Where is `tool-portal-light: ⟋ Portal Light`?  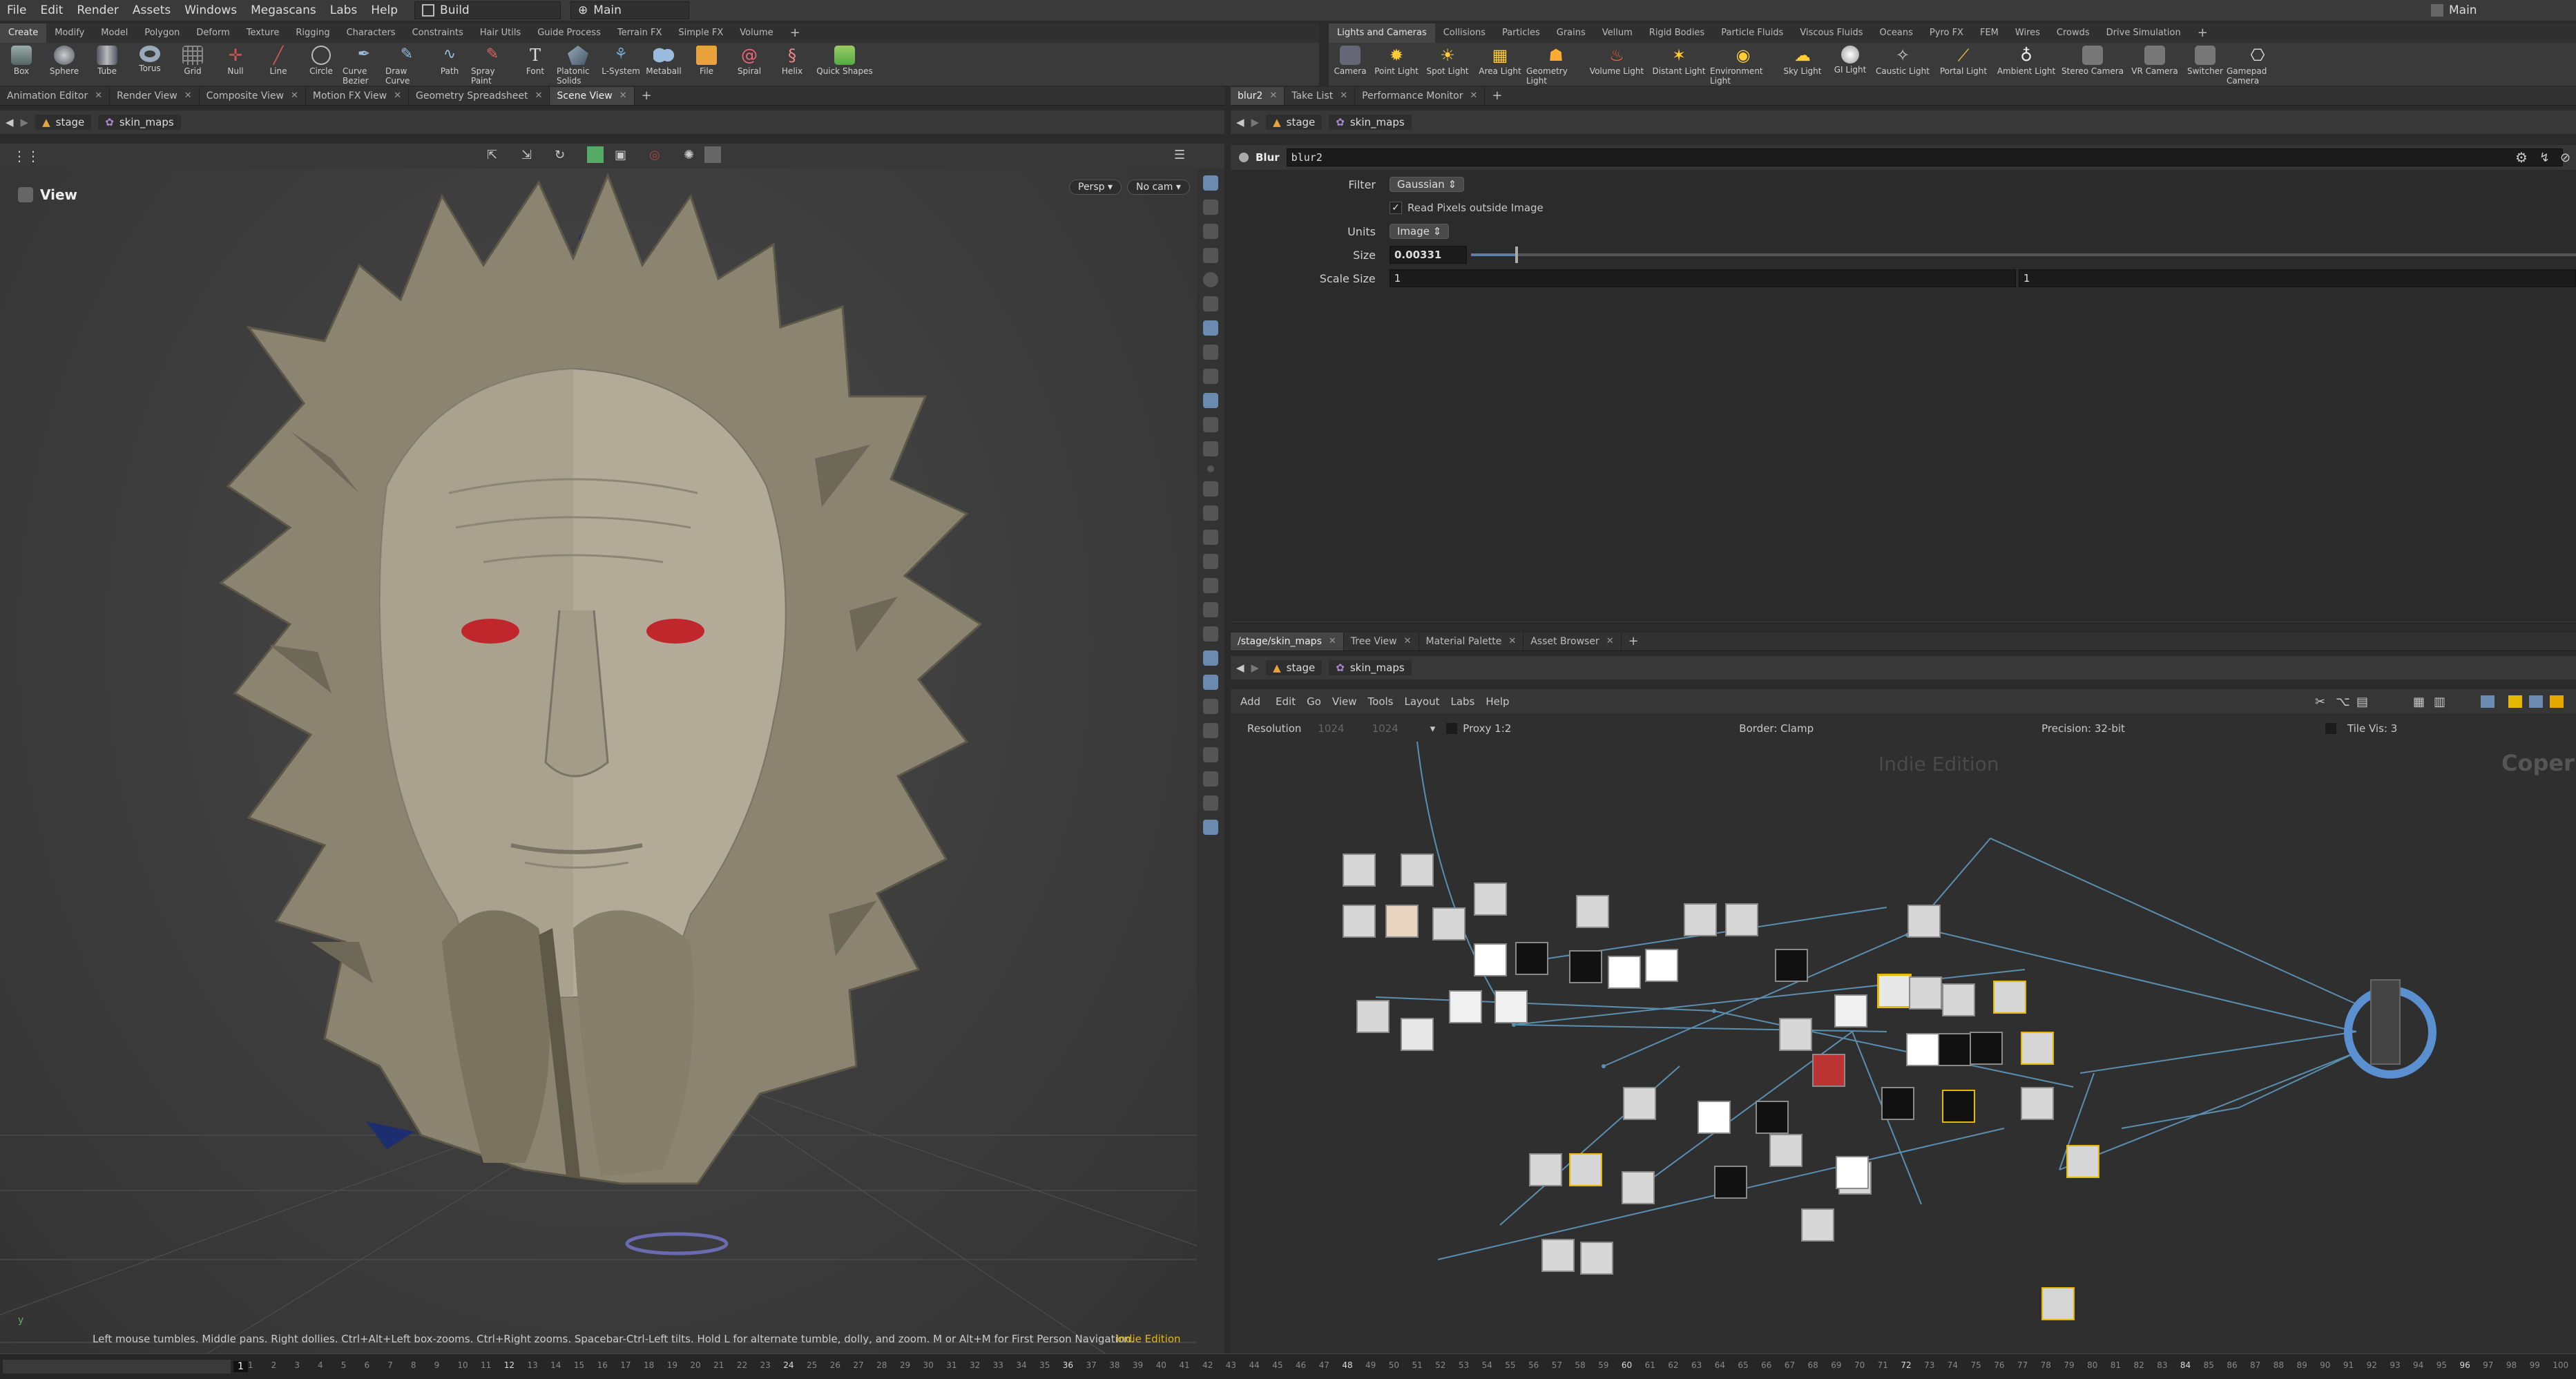
tool-portal-light: ⟋ Portal Light is located at coordinates (1963, 59).